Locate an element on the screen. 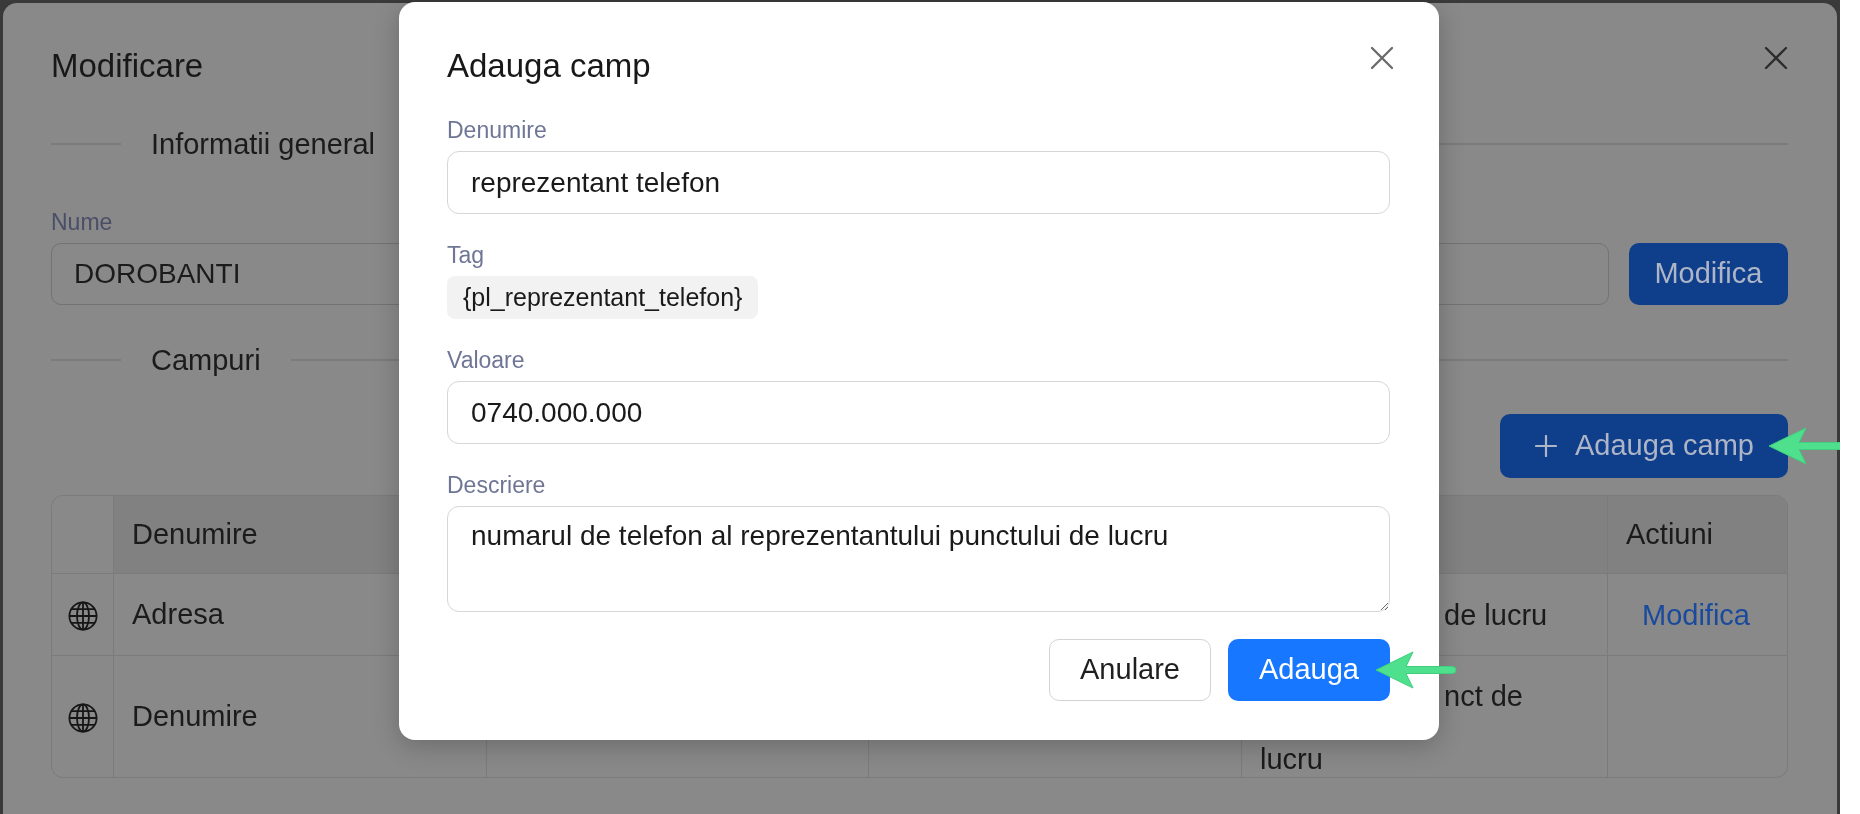  section-title: Campuri is located at coordinates (206, 360).